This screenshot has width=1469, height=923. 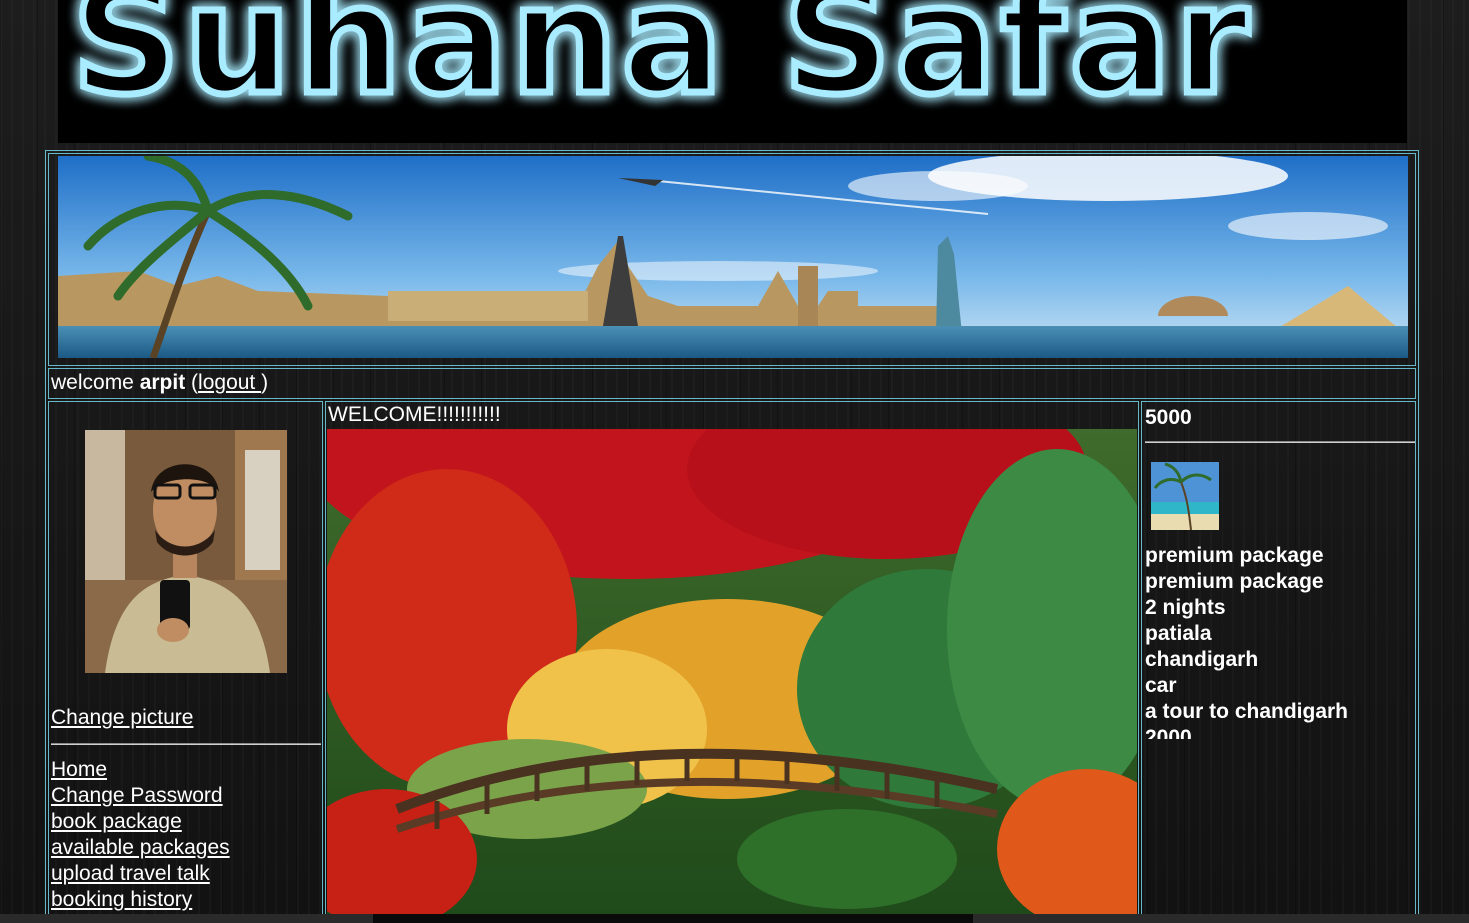 What do you see at coordinates (121, 899) in the screenshot?
I see `nav-link-booking-history: booking history` at bounding box center [121, 899].